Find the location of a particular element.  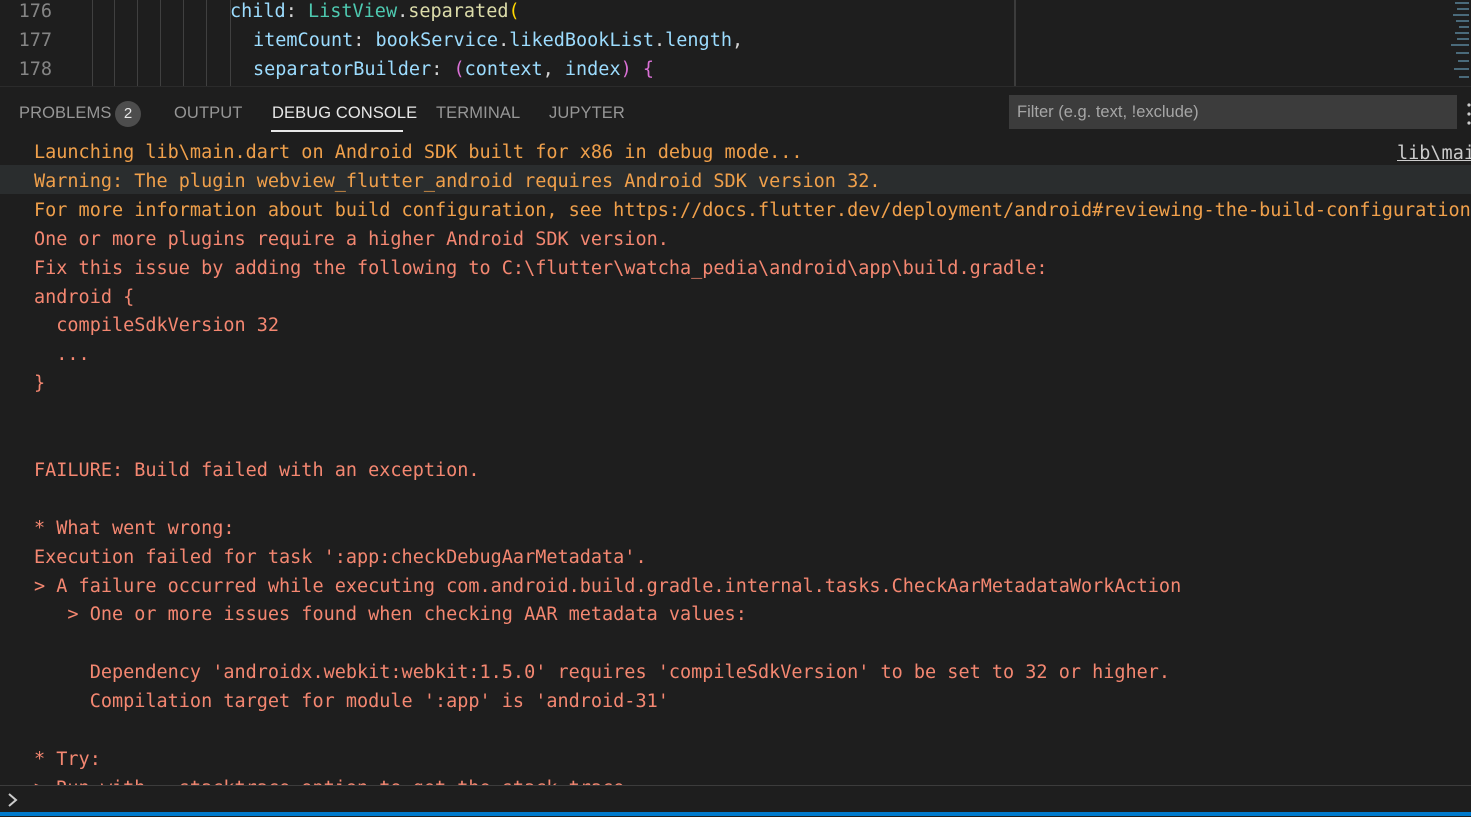

console-line: compileSdkVersion 32 is located at coordinates (157, 326).